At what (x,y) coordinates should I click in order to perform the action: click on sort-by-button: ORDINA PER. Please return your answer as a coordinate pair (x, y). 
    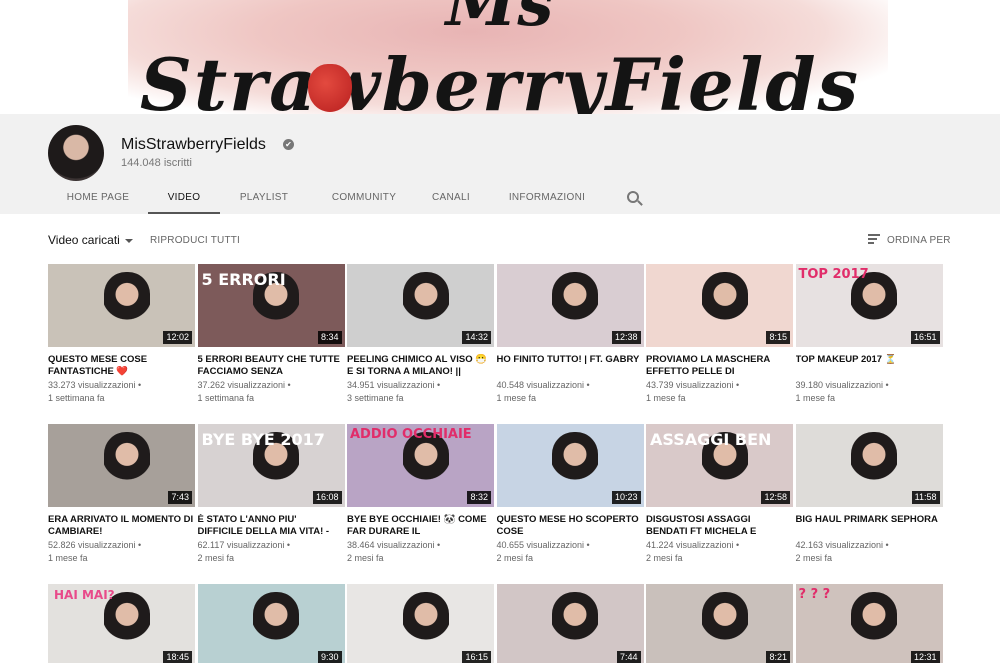
    Looking at the image, I should click on (919, 240).